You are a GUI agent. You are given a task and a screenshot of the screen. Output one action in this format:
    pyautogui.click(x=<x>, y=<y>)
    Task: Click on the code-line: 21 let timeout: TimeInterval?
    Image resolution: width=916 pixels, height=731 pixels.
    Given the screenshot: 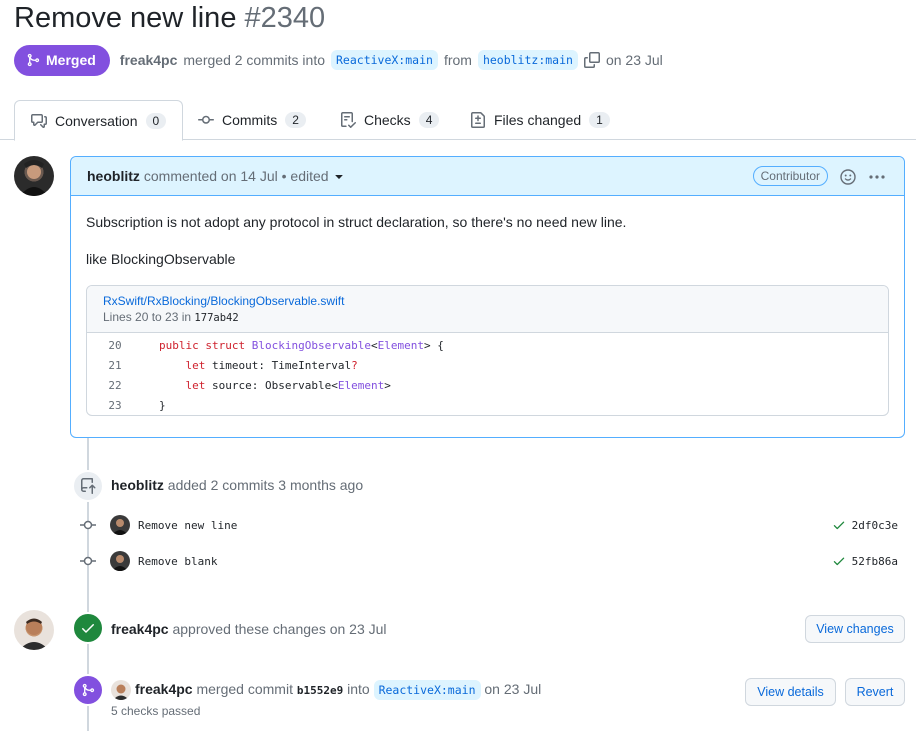 What is the action you would take?
    pyautogui.click(x=487, y=365)
    